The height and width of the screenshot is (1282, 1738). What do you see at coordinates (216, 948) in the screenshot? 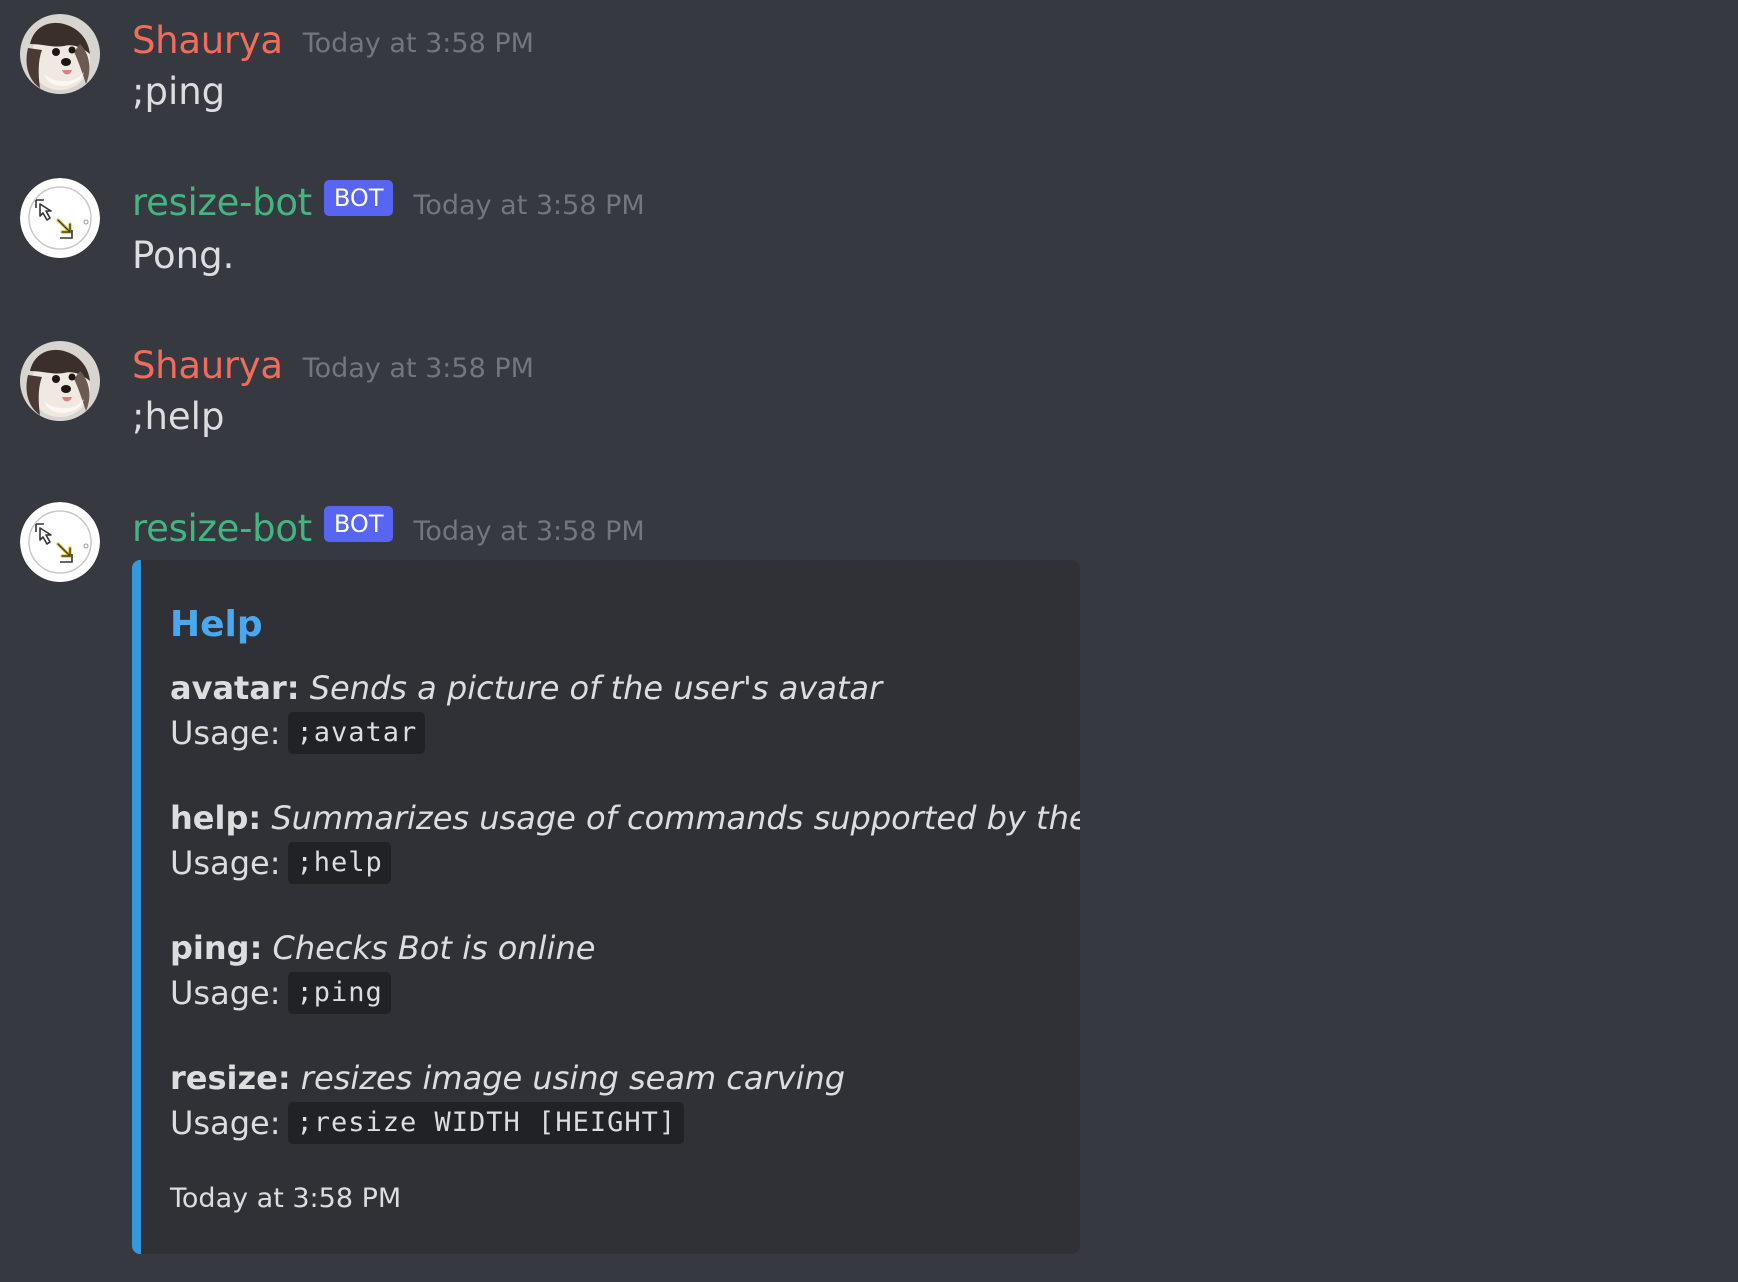
I see `command-name: ping:` at bounding box center [216, 948].